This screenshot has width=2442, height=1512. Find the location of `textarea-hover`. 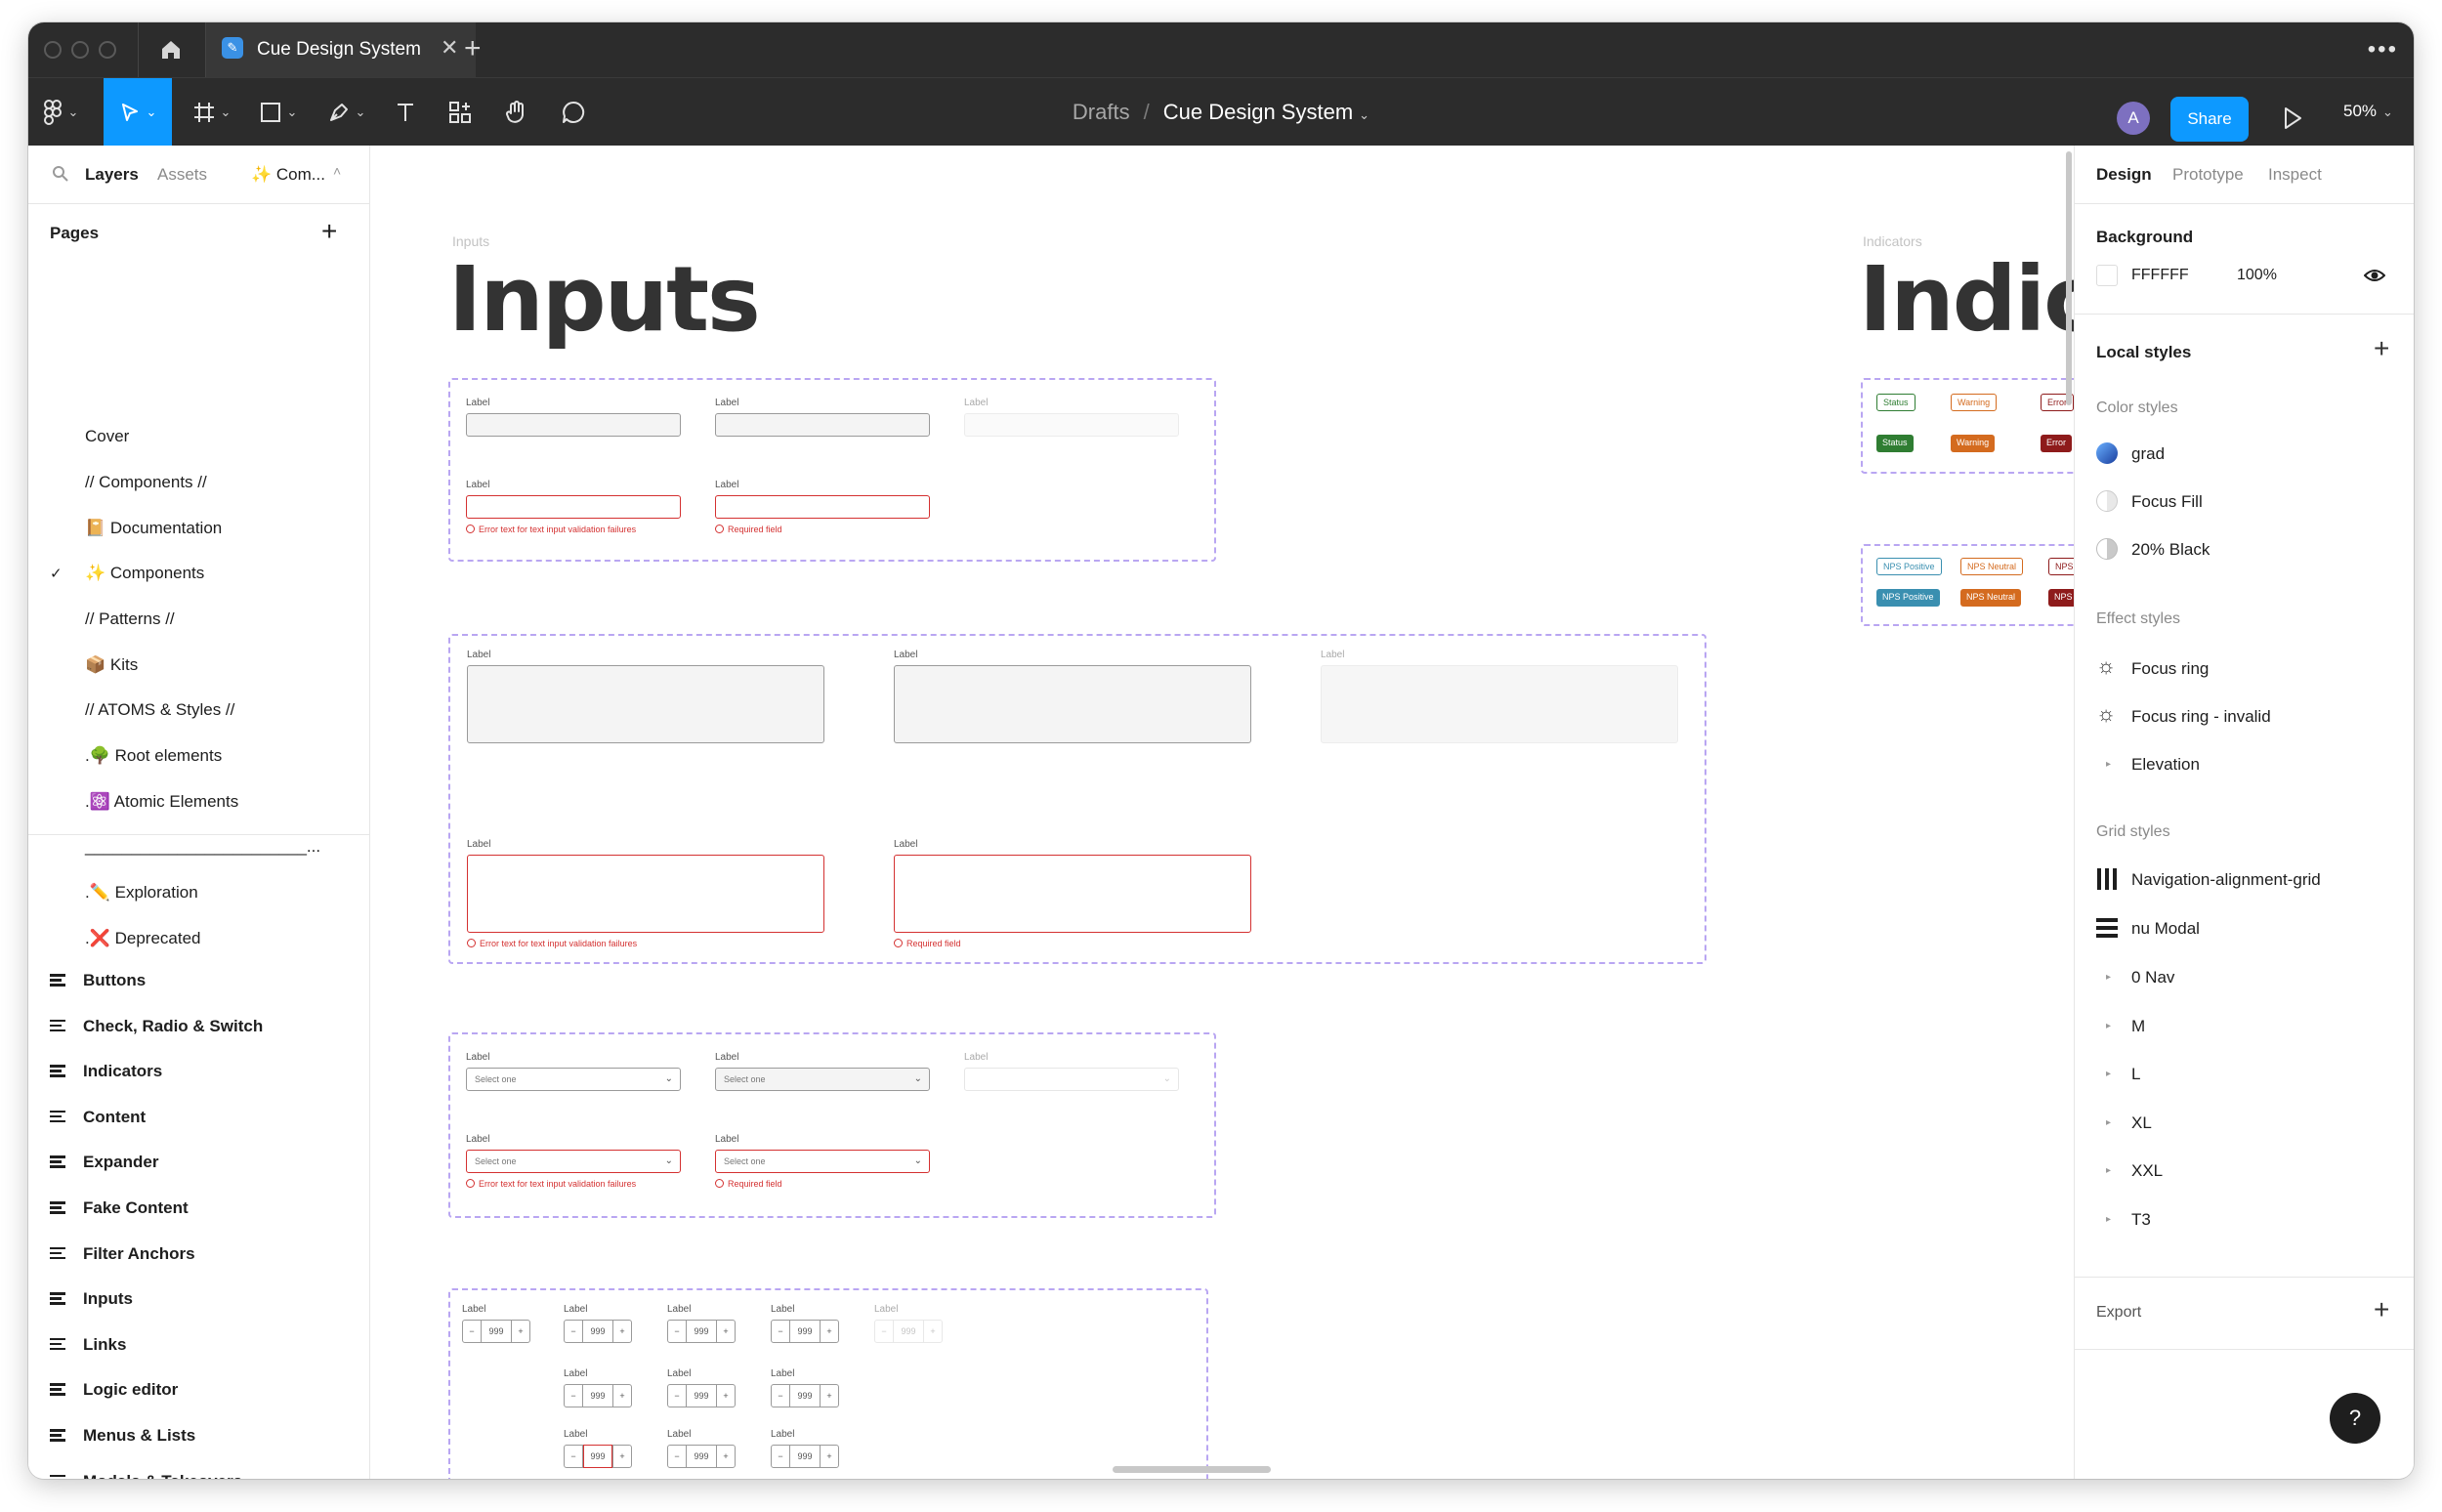

textarea-hover is located at coordinates (1072, 704).